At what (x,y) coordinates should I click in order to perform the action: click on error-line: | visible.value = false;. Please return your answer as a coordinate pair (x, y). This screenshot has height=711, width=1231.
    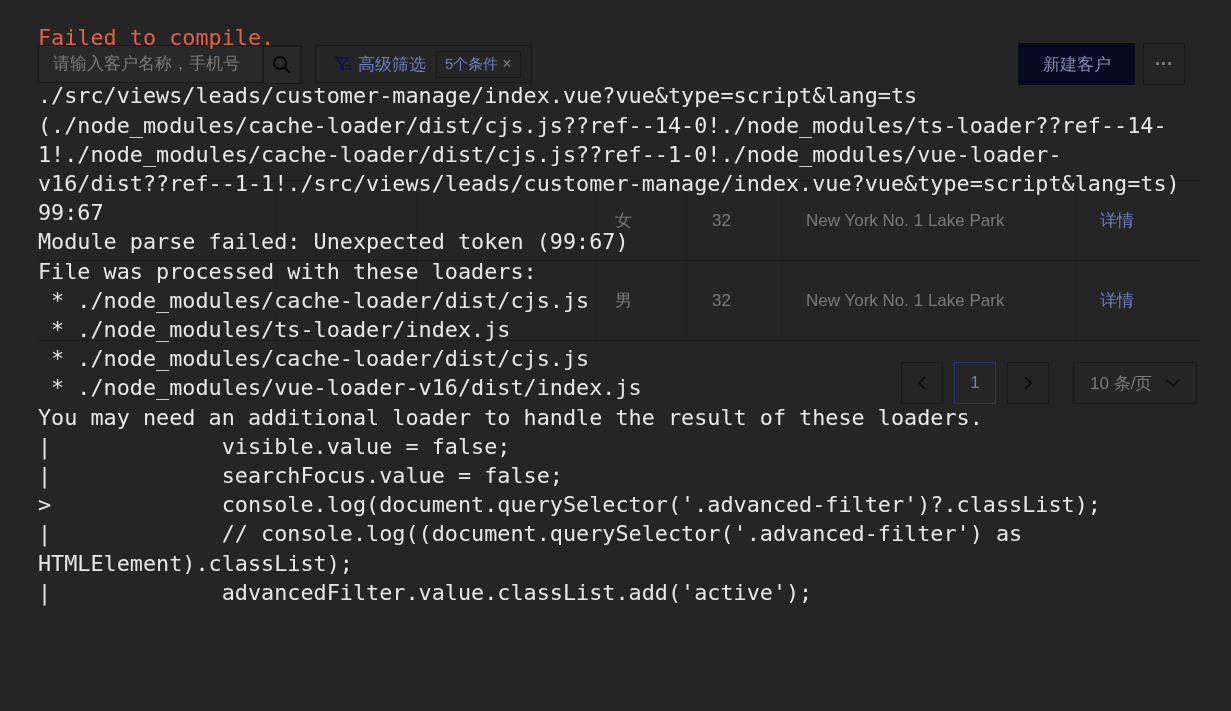
    Looking at the image, I should click on (274, 447).